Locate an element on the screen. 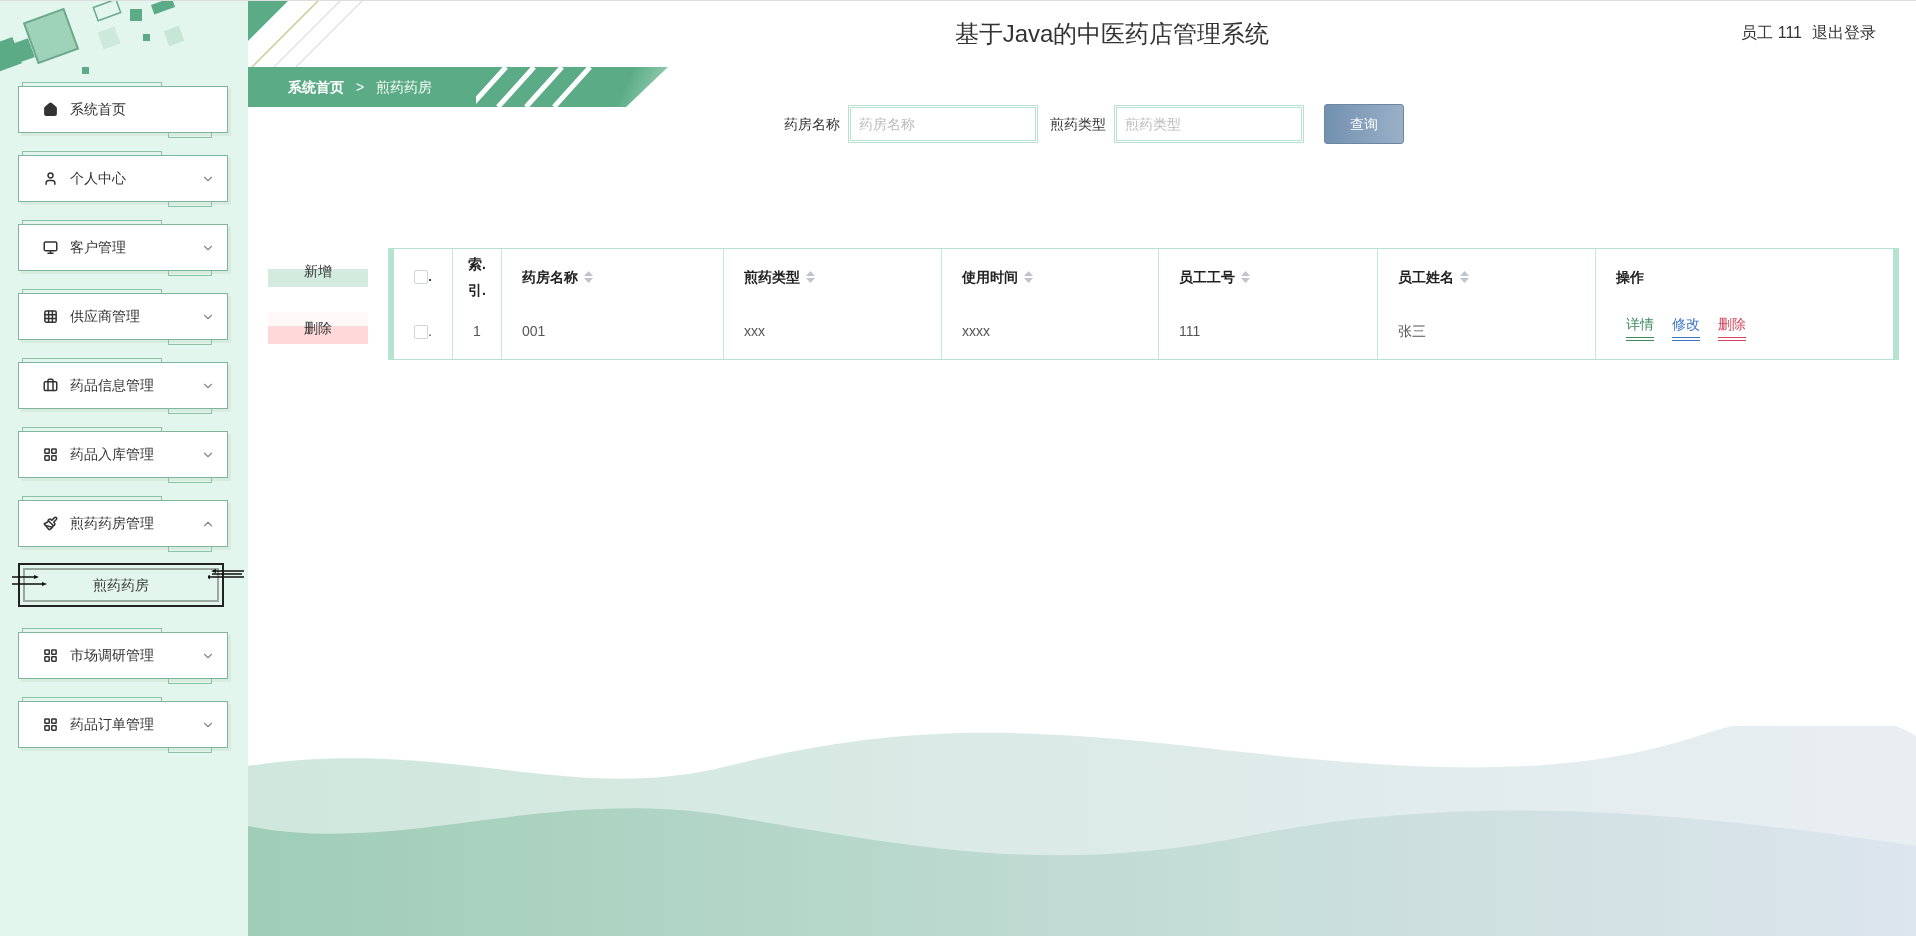  briefcase-icon is located at coordinates (50, 385).